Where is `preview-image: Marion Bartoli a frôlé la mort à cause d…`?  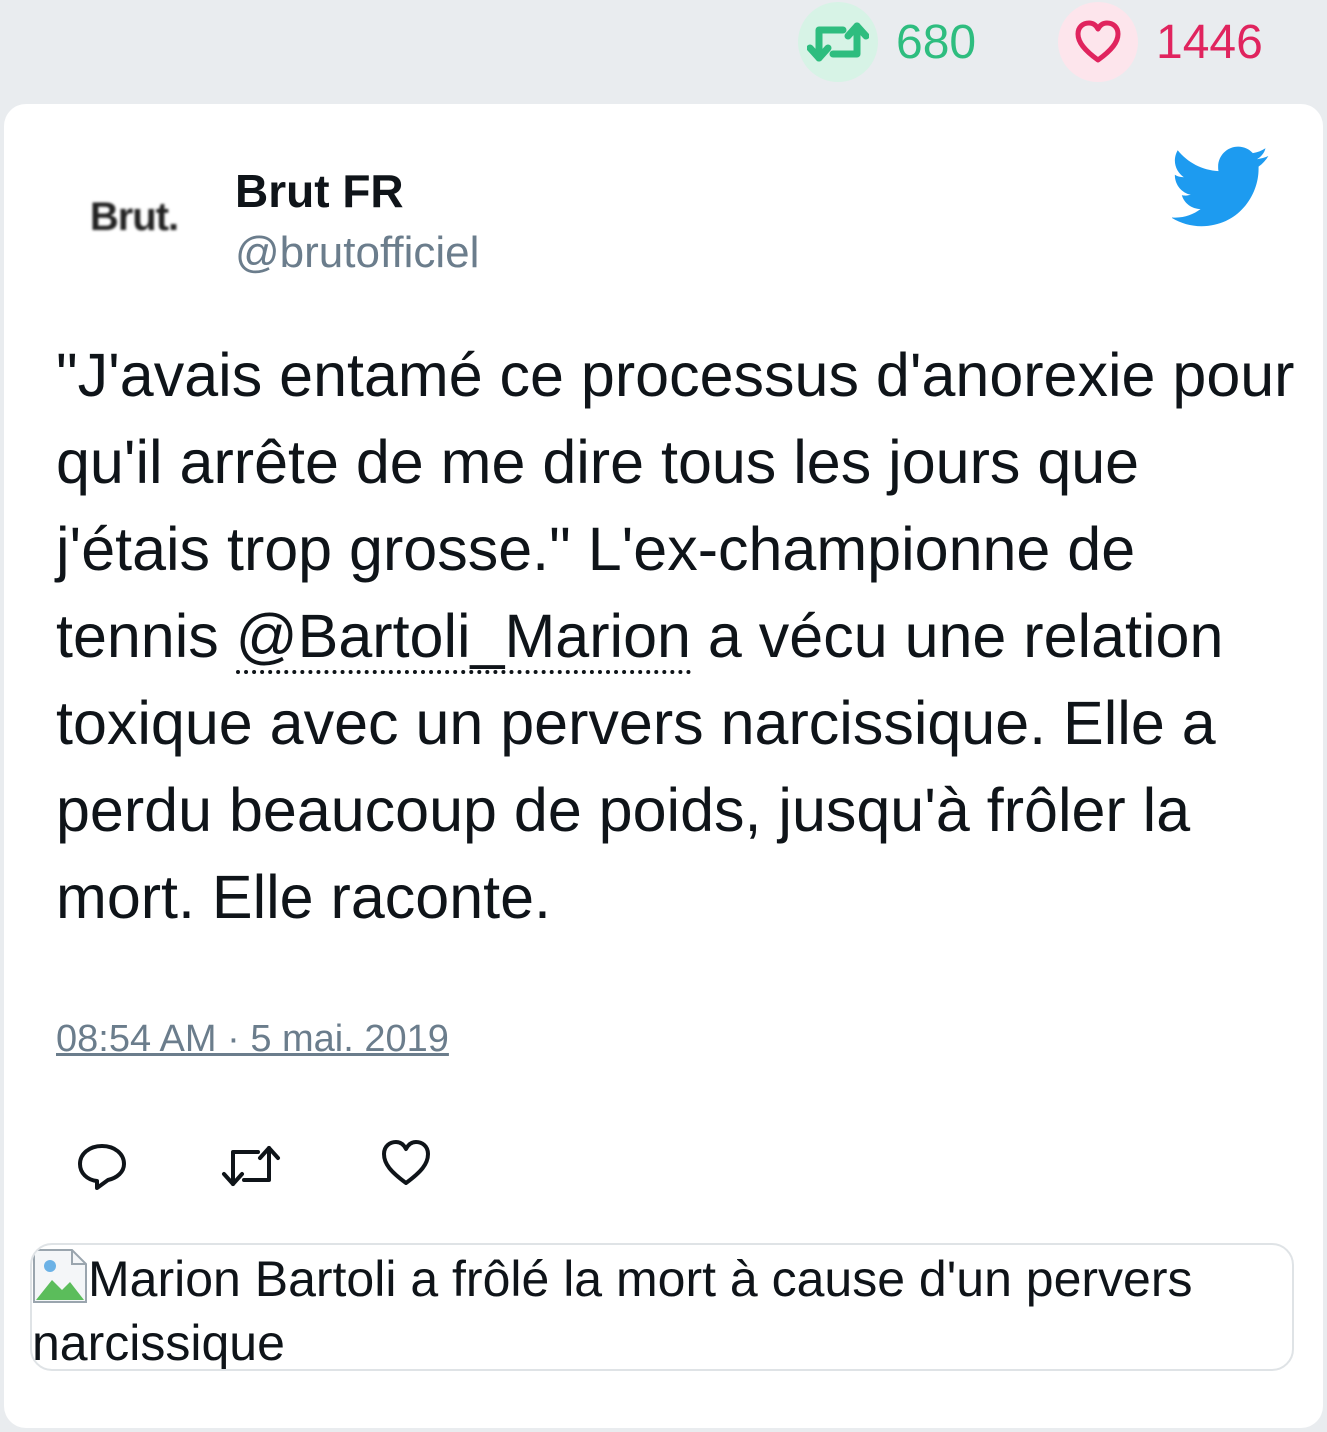 preview-image: Marion Bartoli a frôlé la mort à cause d… is located at coordinates (652, 1309).